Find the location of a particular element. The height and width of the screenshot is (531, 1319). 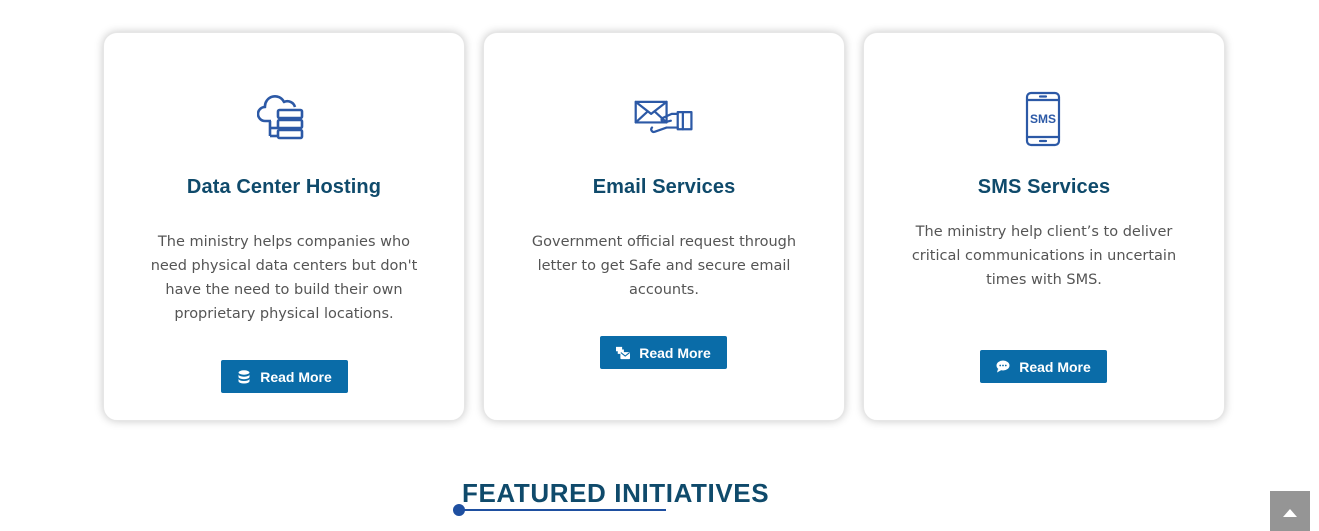

cloud-server-stack-icon is located at coordinates (284, 119).